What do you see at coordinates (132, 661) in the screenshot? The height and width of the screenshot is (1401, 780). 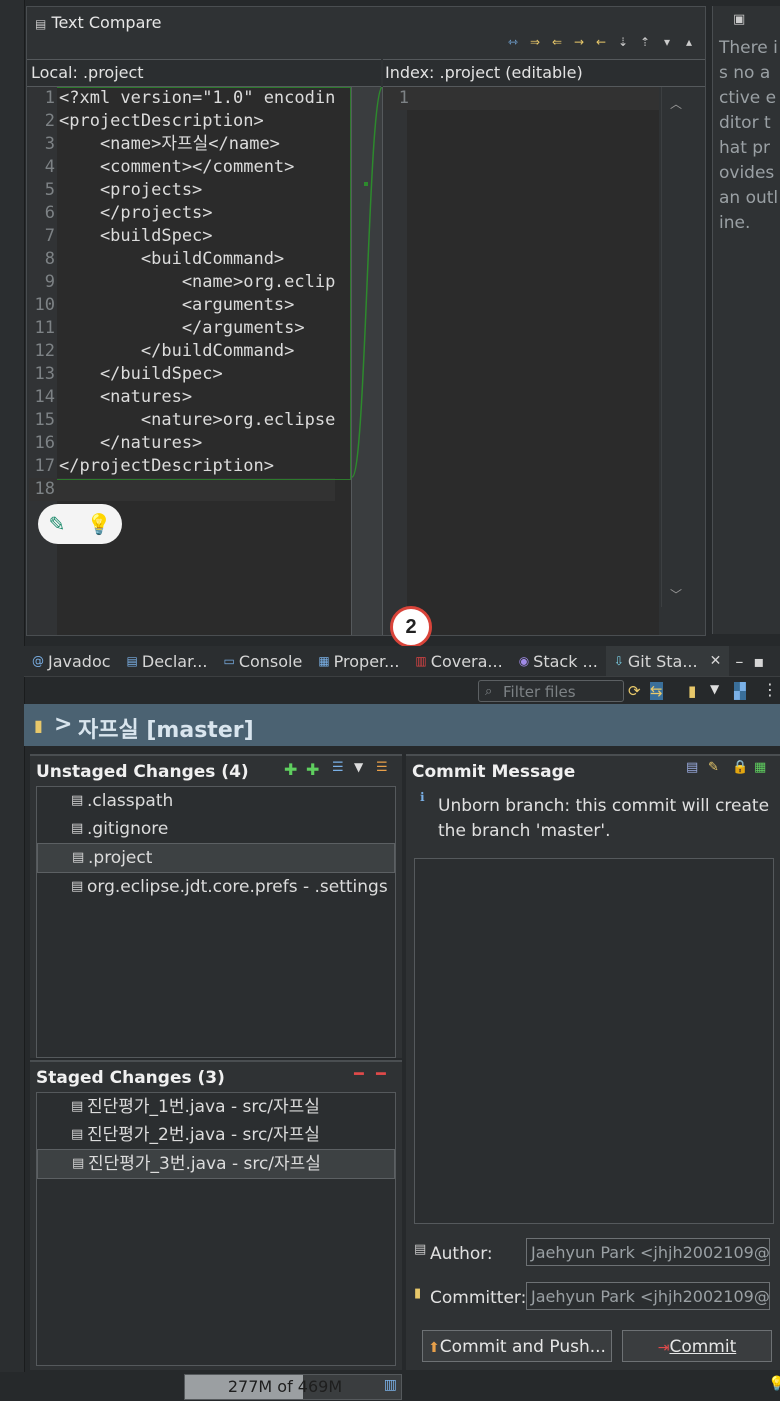 I see `declaration-icon: ▤` at bounding box center [132, 661].